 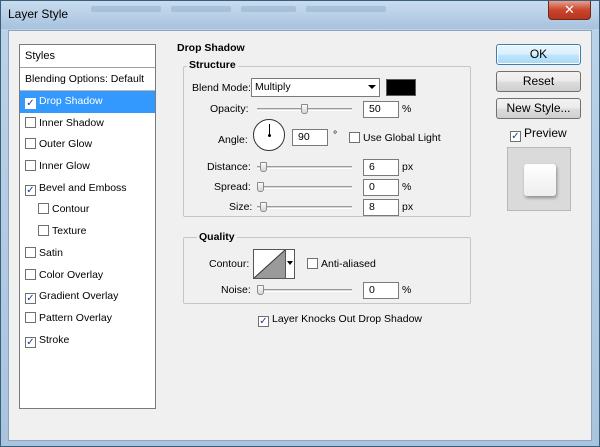 What do you see at coordinates (341, 264) in the screenshot?
I see `anti-aliased-option: Anti-aliased` at bounding box center [341, 264].